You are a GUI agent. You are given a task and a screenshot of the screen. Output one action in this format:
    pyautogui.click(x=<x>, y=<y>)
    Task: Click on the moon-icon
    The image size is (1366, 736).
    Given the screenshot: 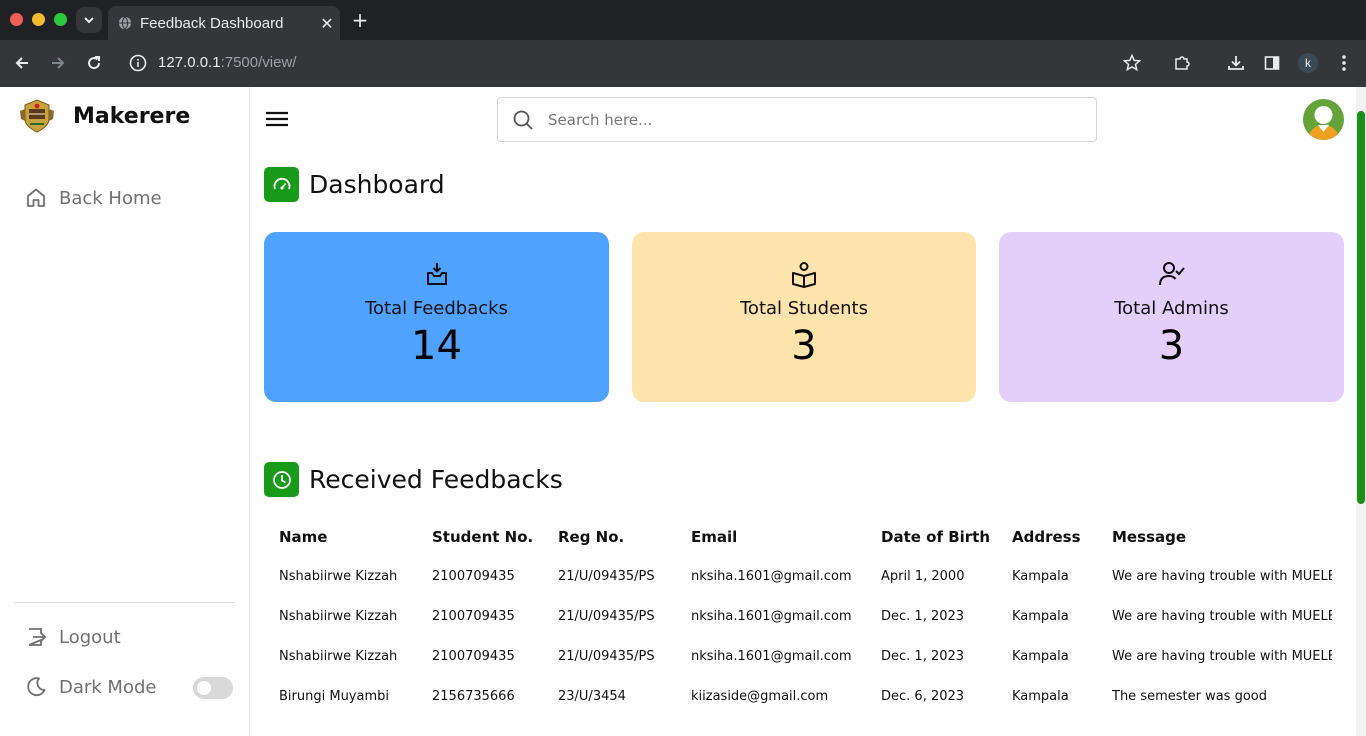 What is the action you would take?
    pyautogui.click(x=36, y=687)
    